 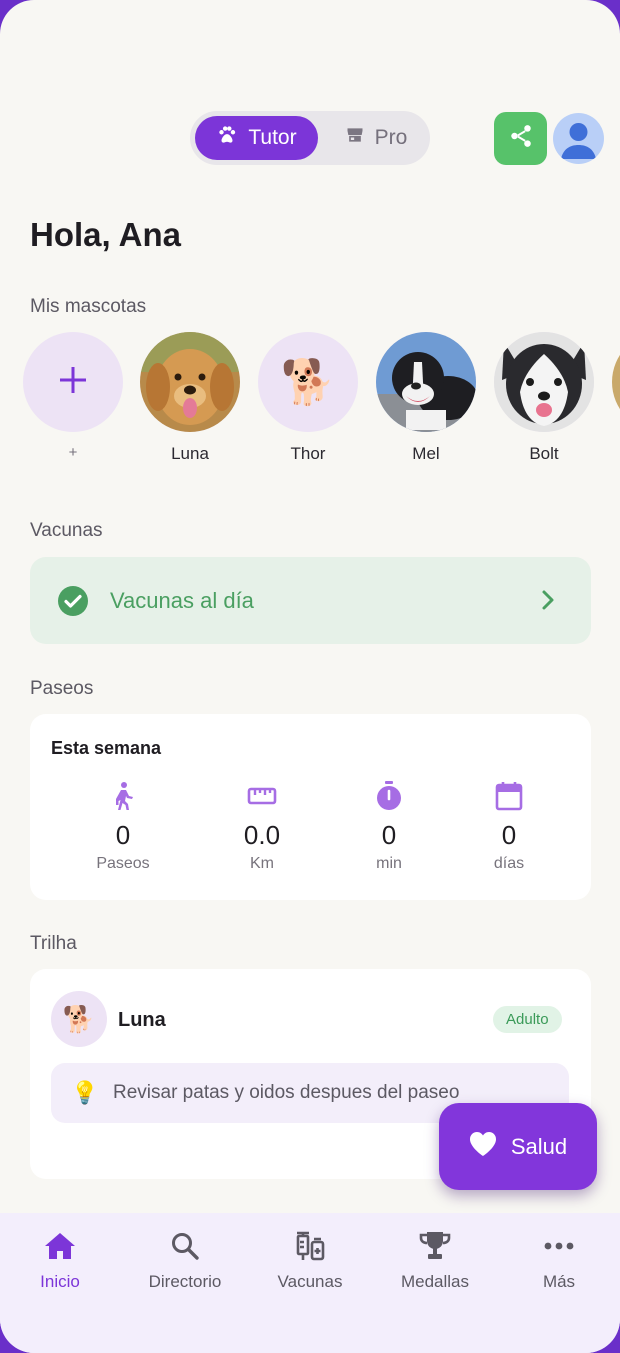 I want to click on bottom-nav: Inicio Directorio Vacunas Medallas Más, so click(x=310, y=1283).